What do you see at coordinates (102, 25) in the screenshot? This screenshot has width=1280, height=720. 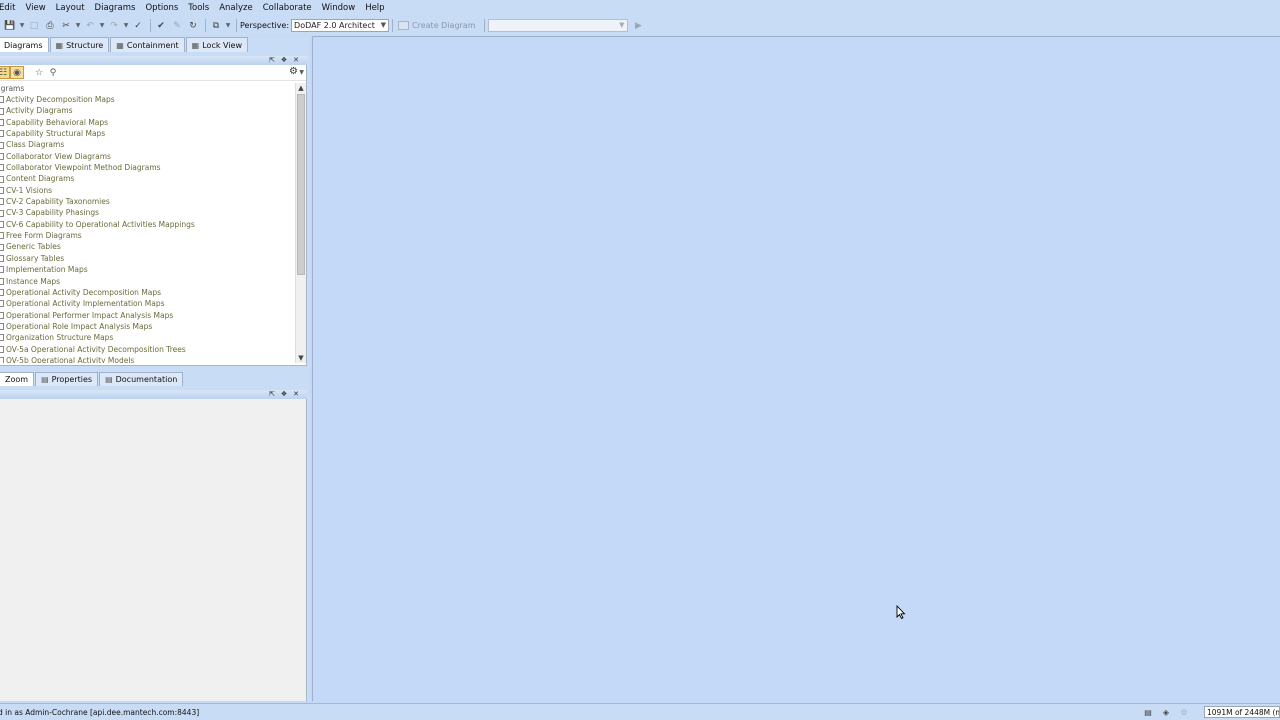 I see `undo-dropdown-icon: ▼` at bounding box center [102, 25].